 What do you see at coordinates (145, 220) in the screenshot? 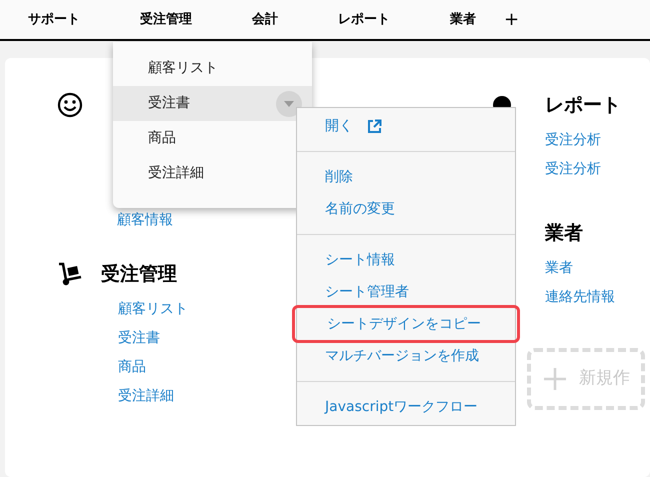
I see `section-link: 顧客情報` at bounding box center [145, 220].